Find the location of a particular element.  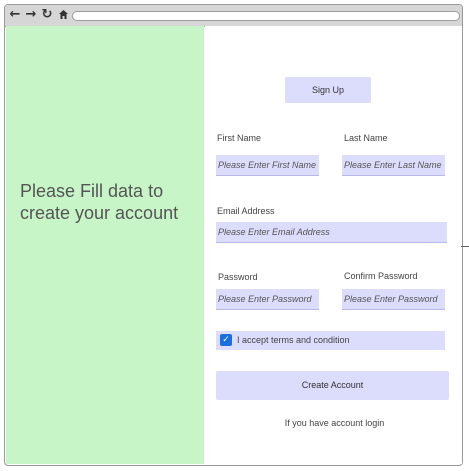

browser-toolbar: ← → ↻ is located at coordinates (233, 16).